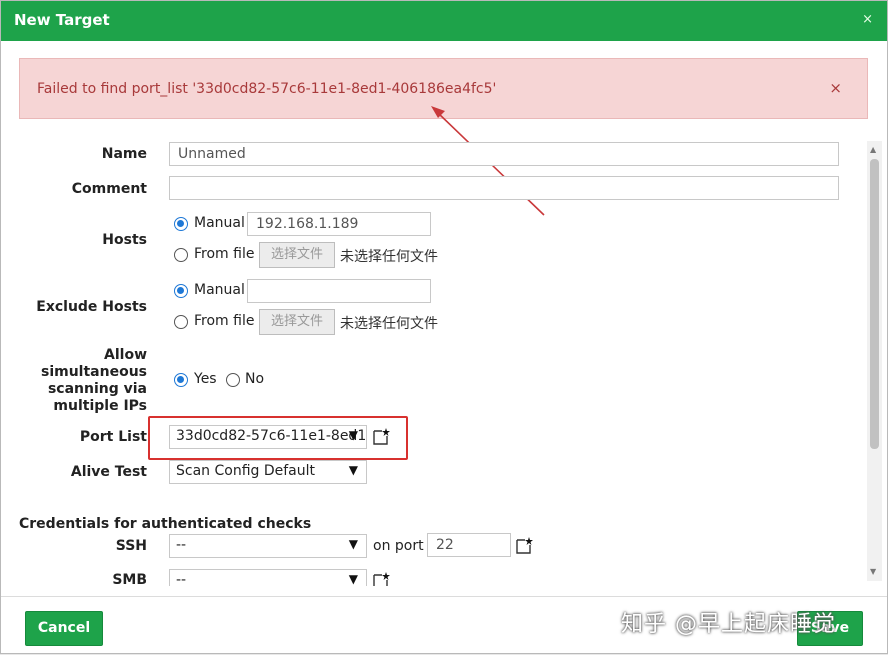 The image size is (888, 655). Describe the element at coordinates (113, 437) in the screenshot. I see `port-list-label: Port List` at that location.